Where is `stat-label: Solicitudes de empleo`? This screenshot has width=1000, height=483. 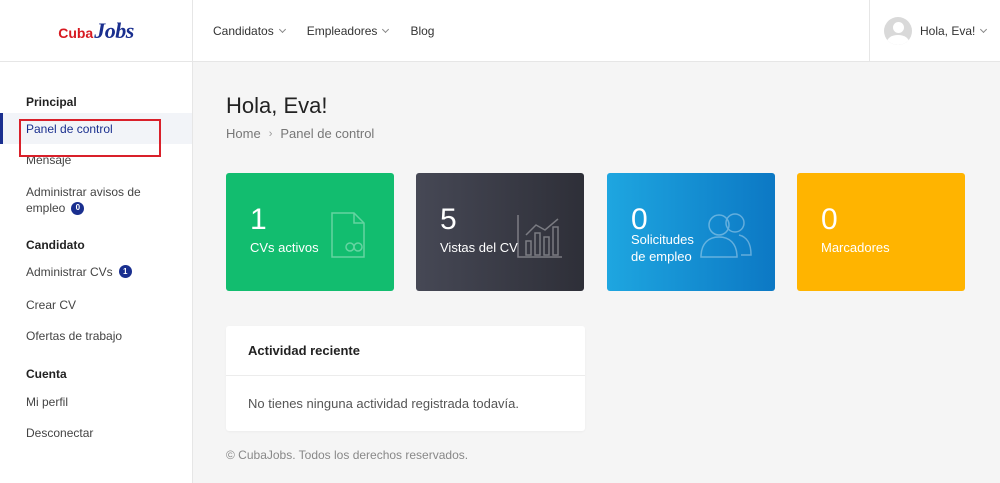 stat-label: Solicitudes de empleo is located at coordinates (662, 248).